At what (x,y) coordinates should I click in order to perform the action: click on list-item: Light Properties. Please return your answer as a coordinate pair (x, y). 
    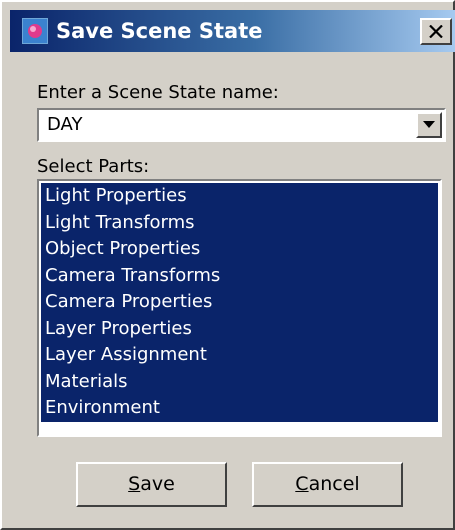
    Looking at the image, I should click on (239, 196).